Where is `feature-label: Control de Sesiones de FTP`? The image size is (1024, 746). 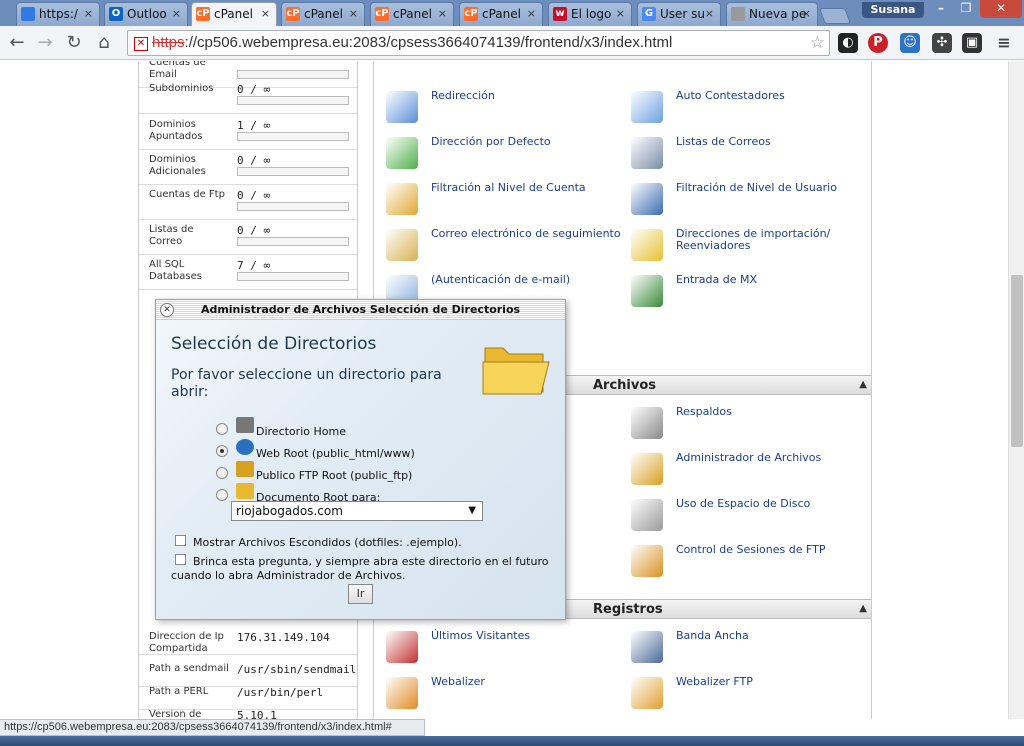
feature-label: Control de Sesiones de FTP is located at coordinates (776, 550).